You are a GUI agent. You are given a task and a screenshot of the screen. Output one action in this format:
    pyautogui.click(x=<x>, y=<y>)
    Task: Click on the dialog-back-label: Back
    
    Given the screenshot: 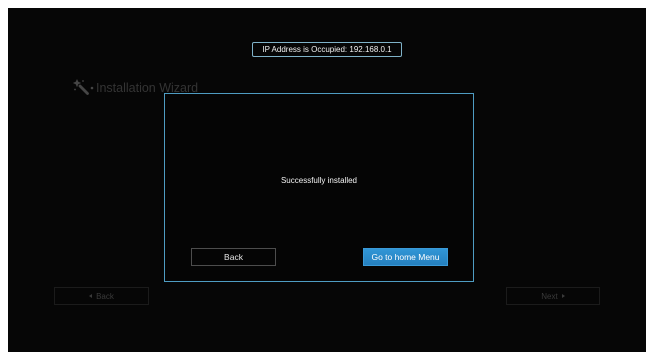 What is the action you would take?
    pyautogui.click(x=233, y=257)
    